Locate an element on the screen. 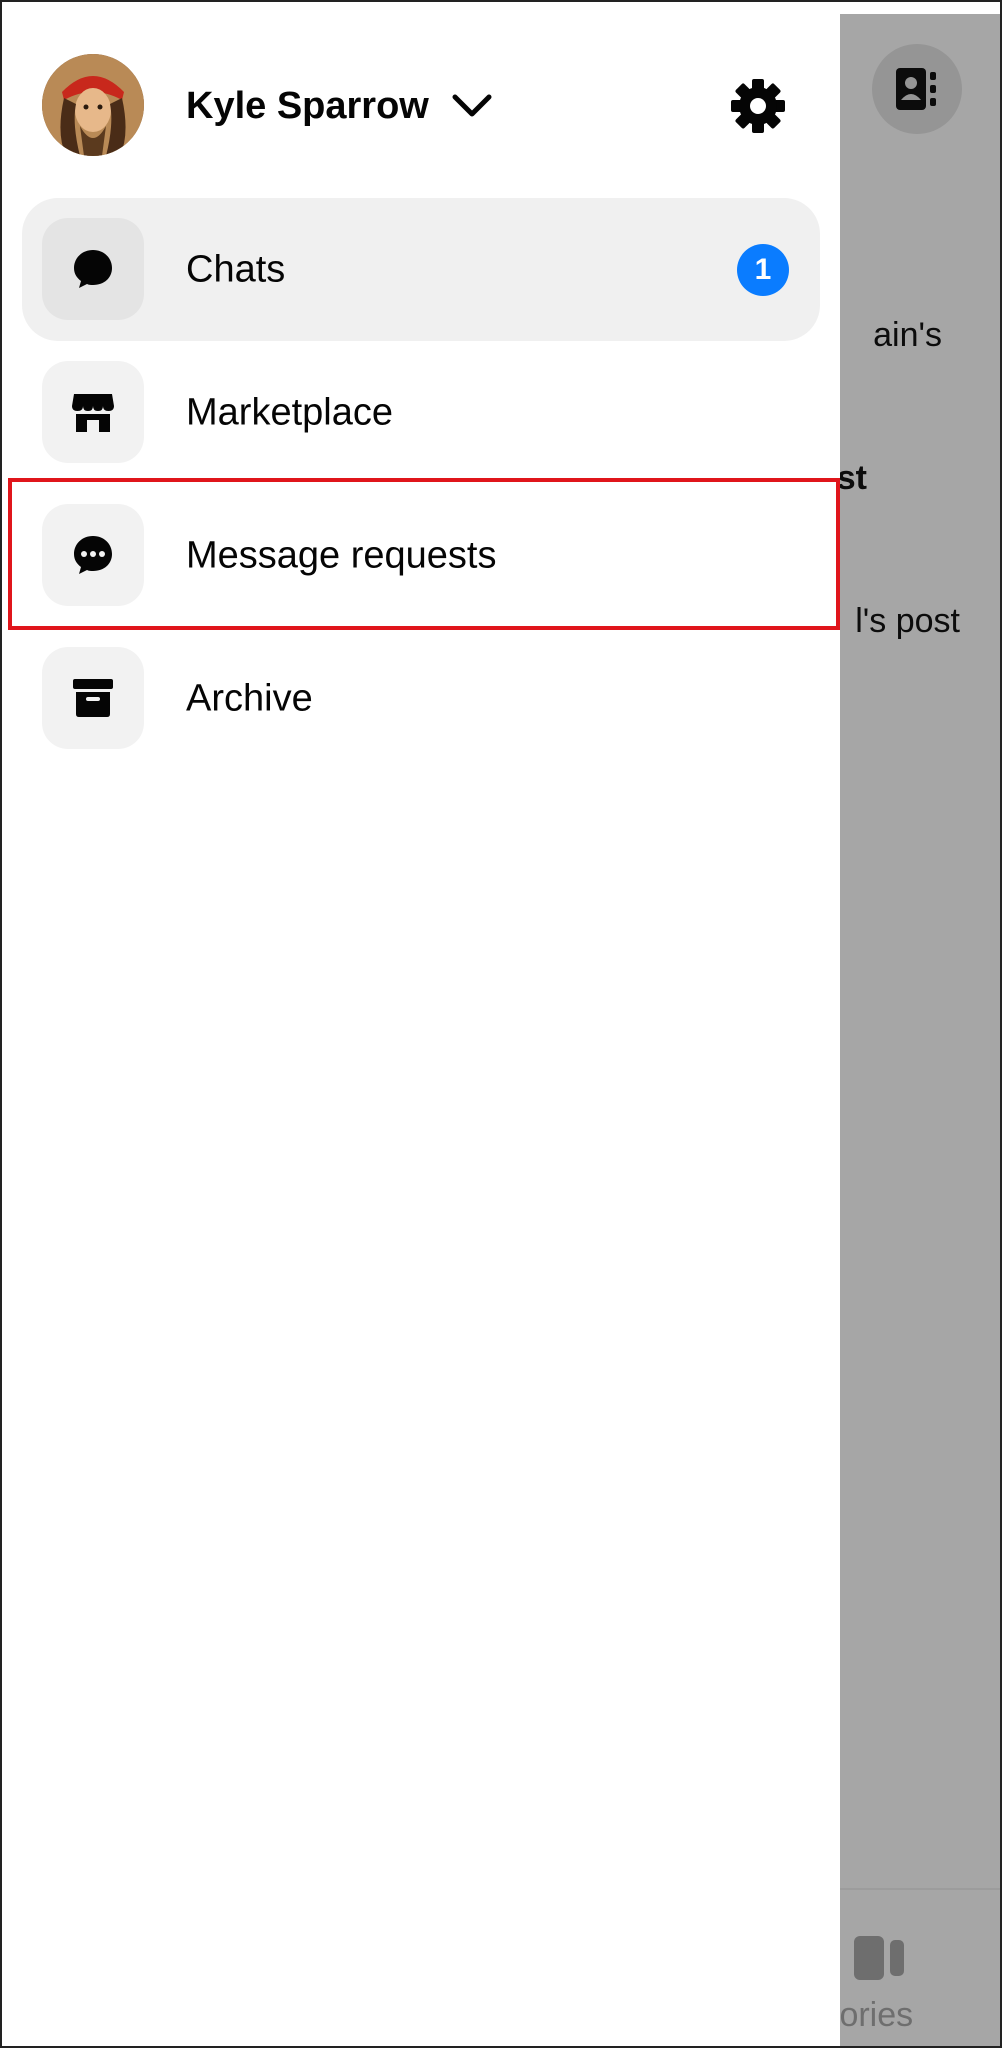 The image size is (1002, 2048). unread-count-badge: 1 is located at coordinates (763, 270).